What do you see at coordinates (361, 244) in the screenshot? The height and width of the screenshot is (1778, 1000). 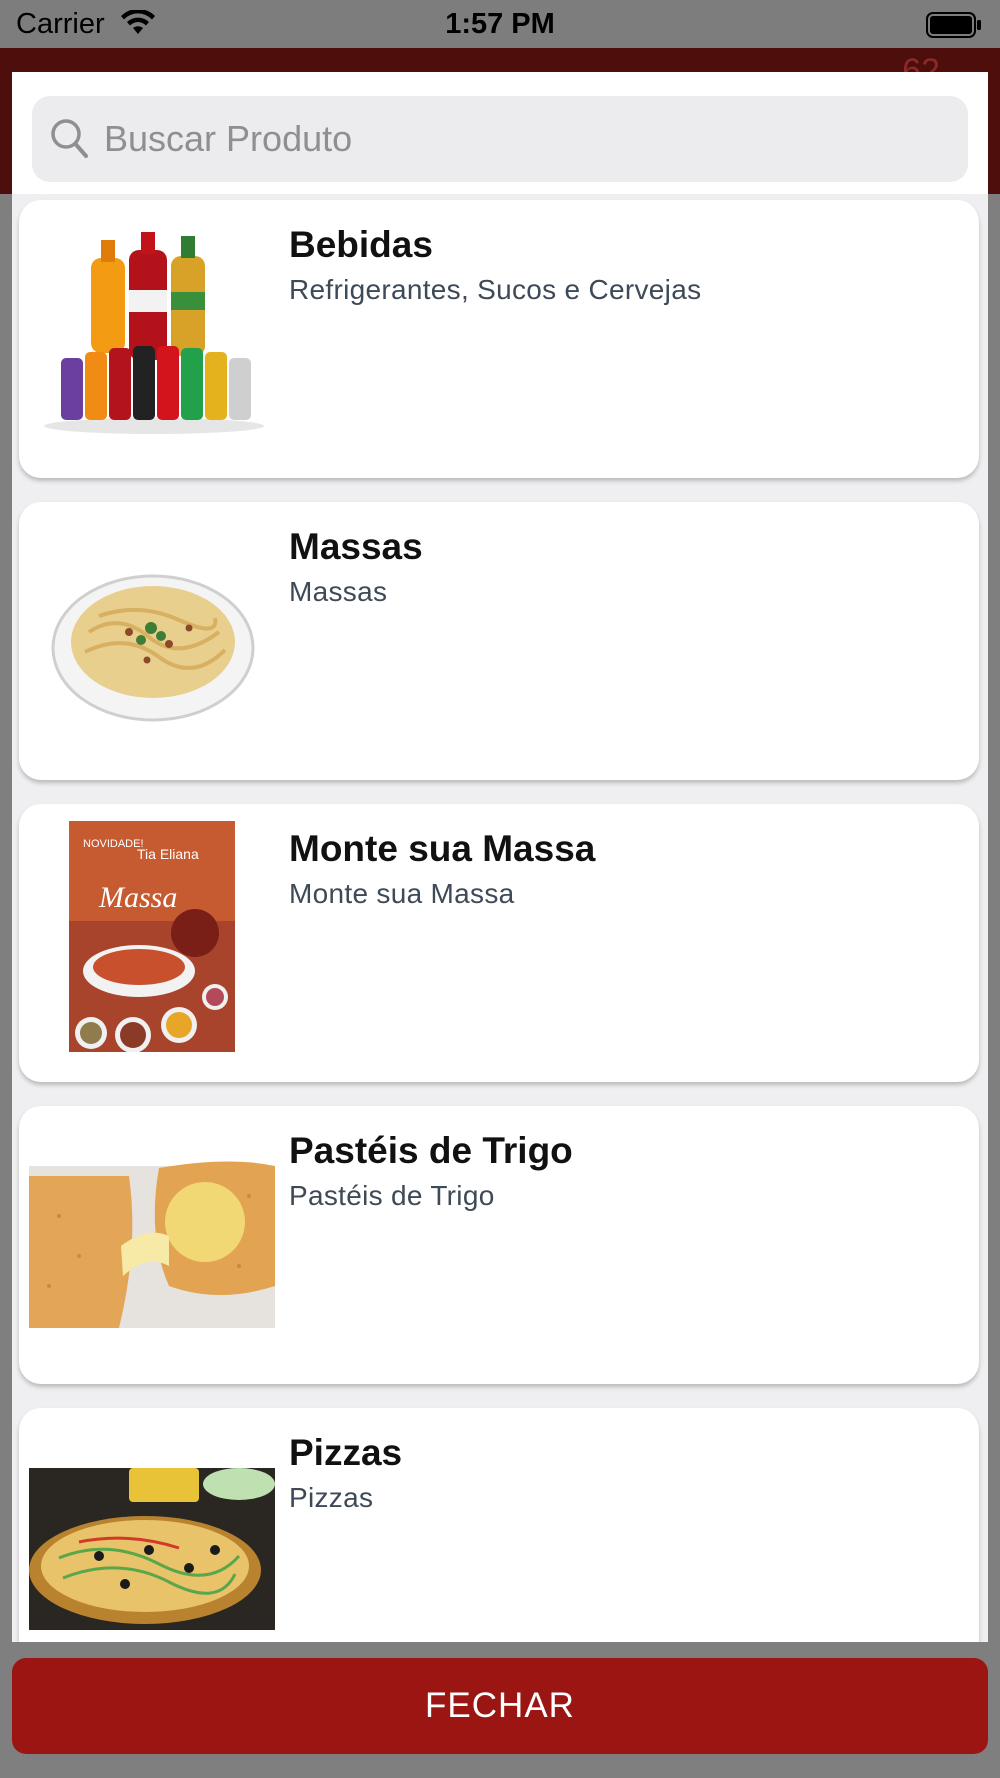 I see `category-title: Bebidas` at bounding box center [361, 244].